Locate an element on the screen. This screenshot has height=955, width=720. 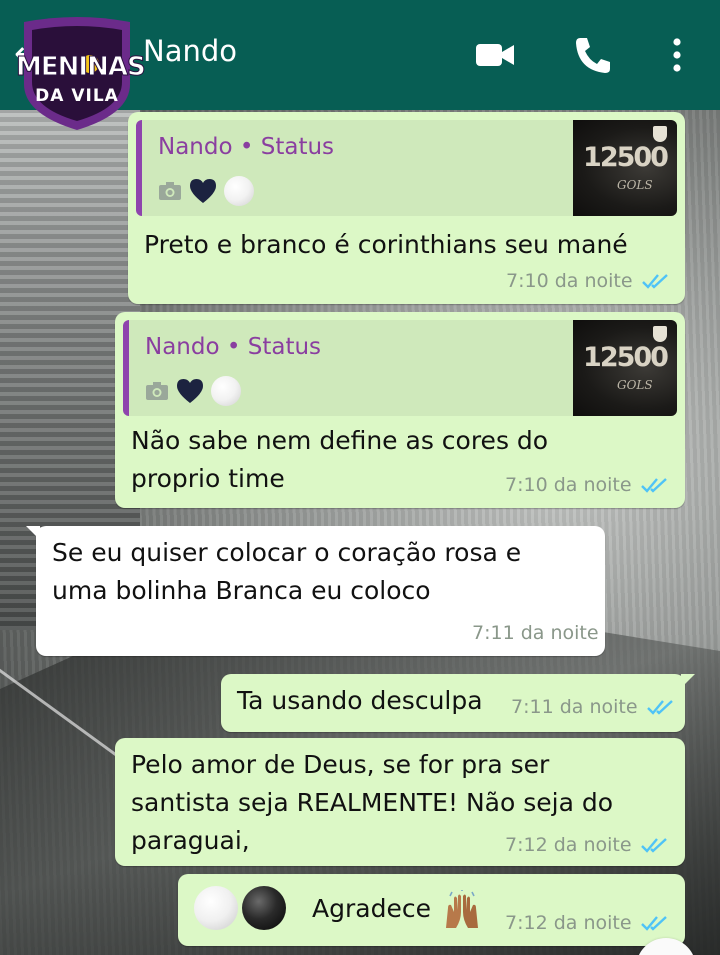
message-text: Preto e branco é corinthians seu mané is located at coordinates (386, 244).